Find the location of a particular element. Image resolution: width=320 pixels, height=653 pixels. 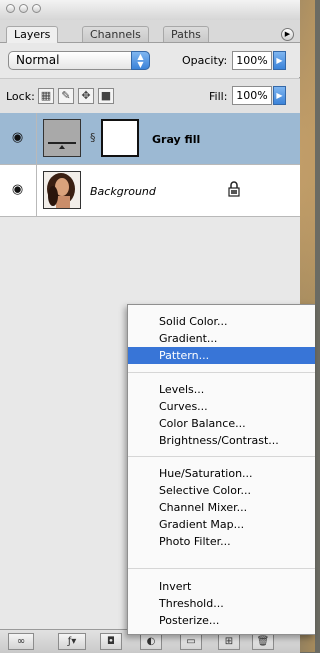

lock-icon is located at coordinates (234, 189).